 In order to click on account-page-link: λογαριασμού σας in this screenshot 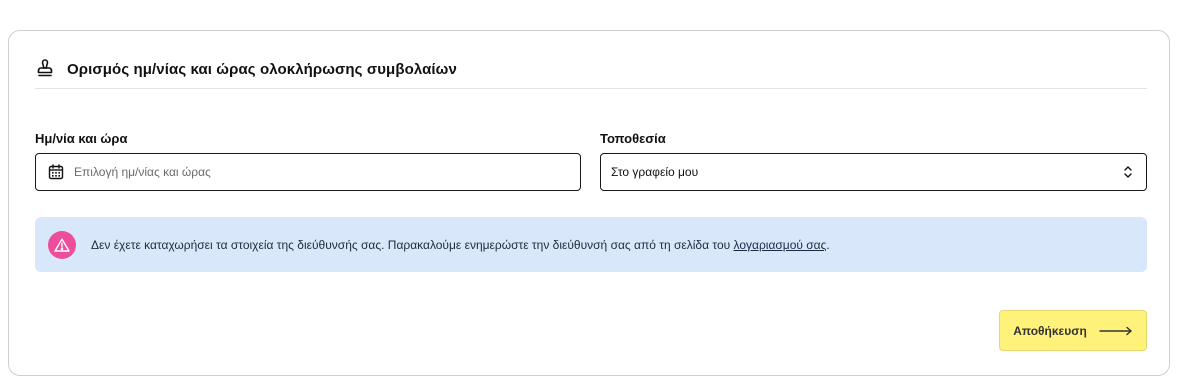, I will do `click(780, 245)`.